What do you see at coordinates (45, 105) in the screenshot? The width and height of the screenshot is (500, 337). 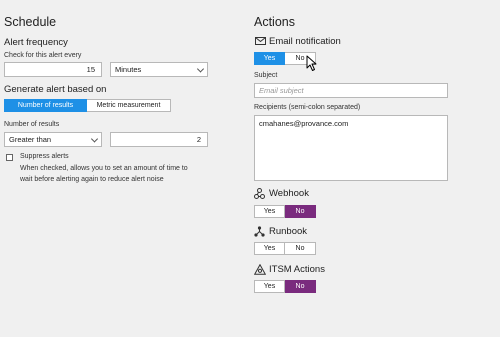 I see `number-of-results-option: Number of results` at bounding box center [45, 105].